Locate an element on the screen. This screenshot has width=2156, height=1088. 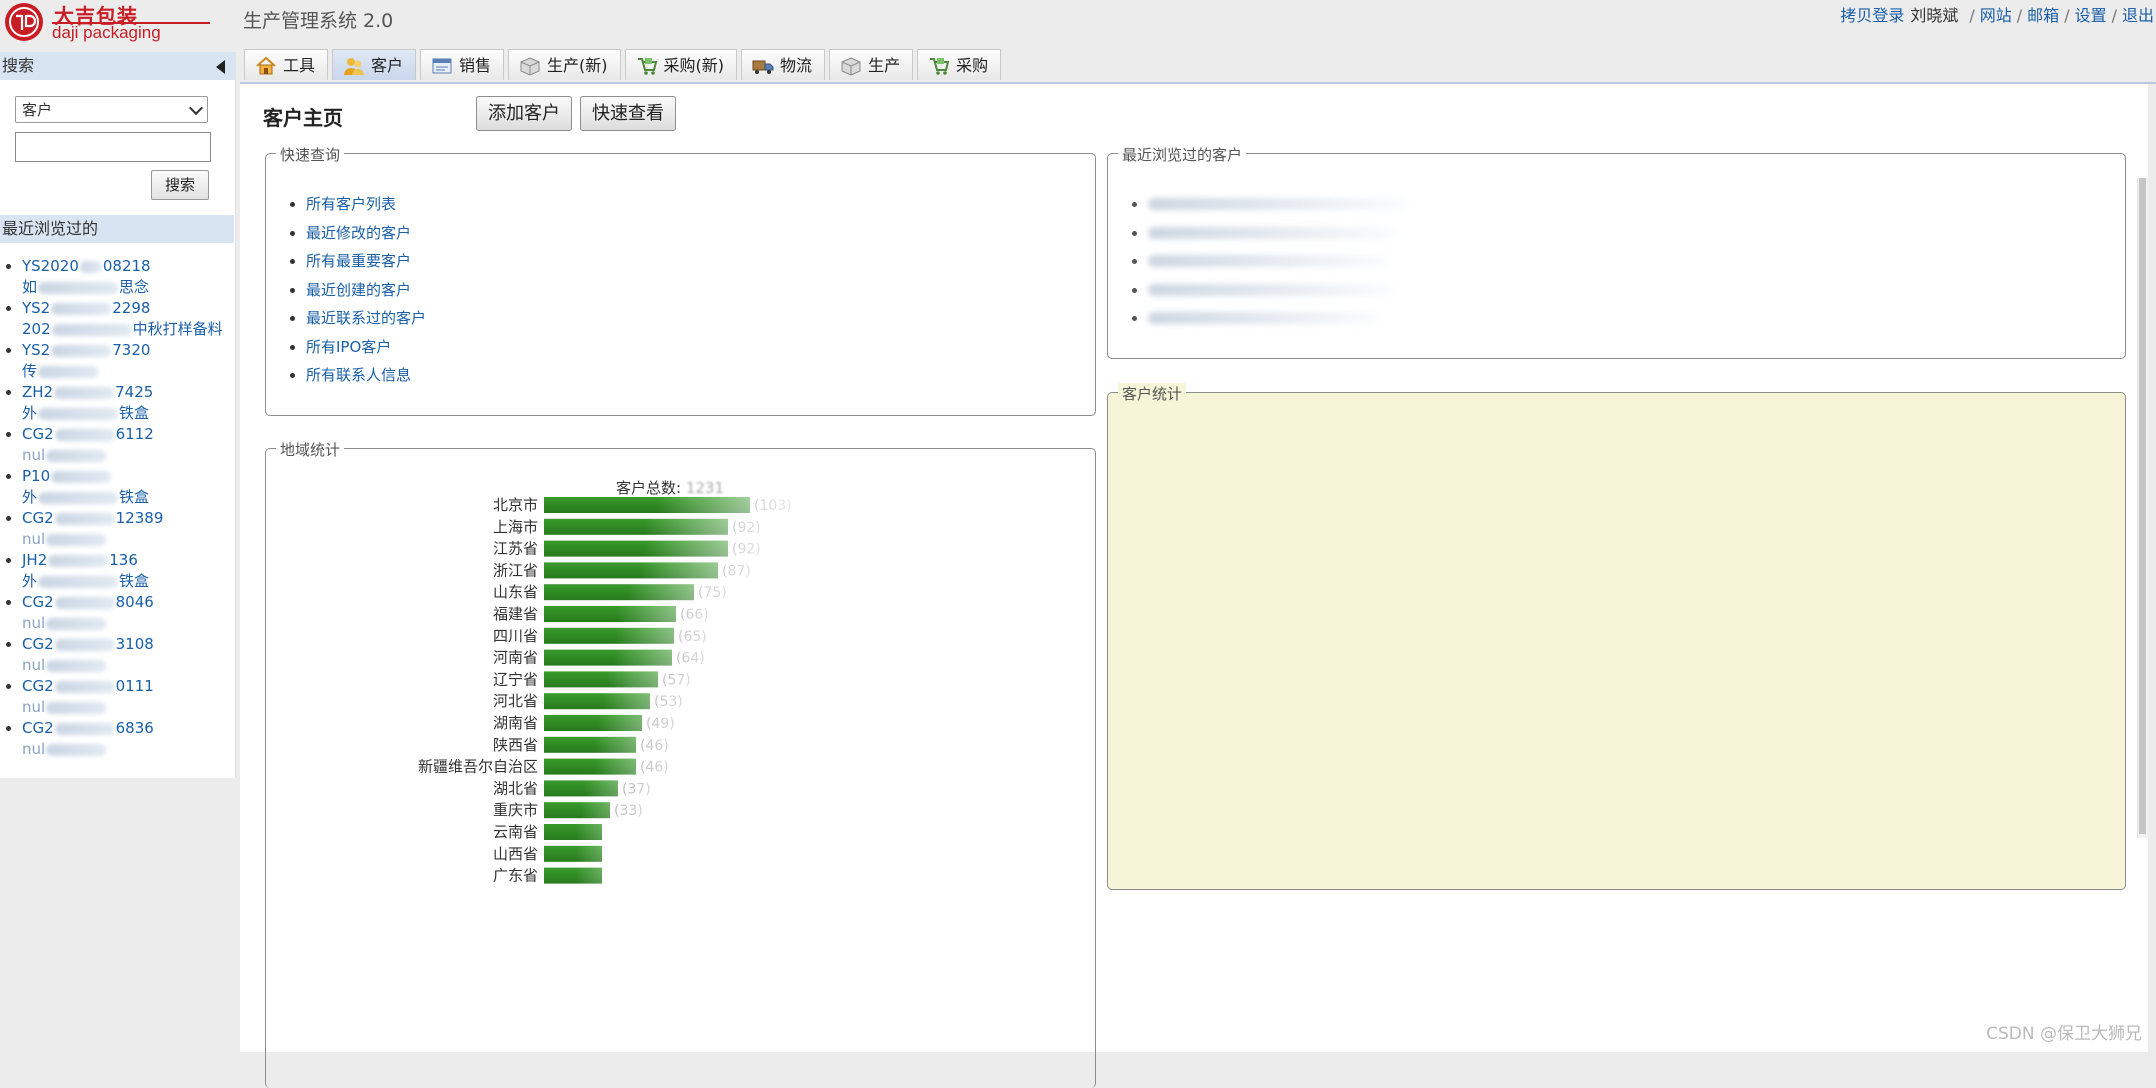
logout-link: 退出 is located at coordinates (2138, 15).